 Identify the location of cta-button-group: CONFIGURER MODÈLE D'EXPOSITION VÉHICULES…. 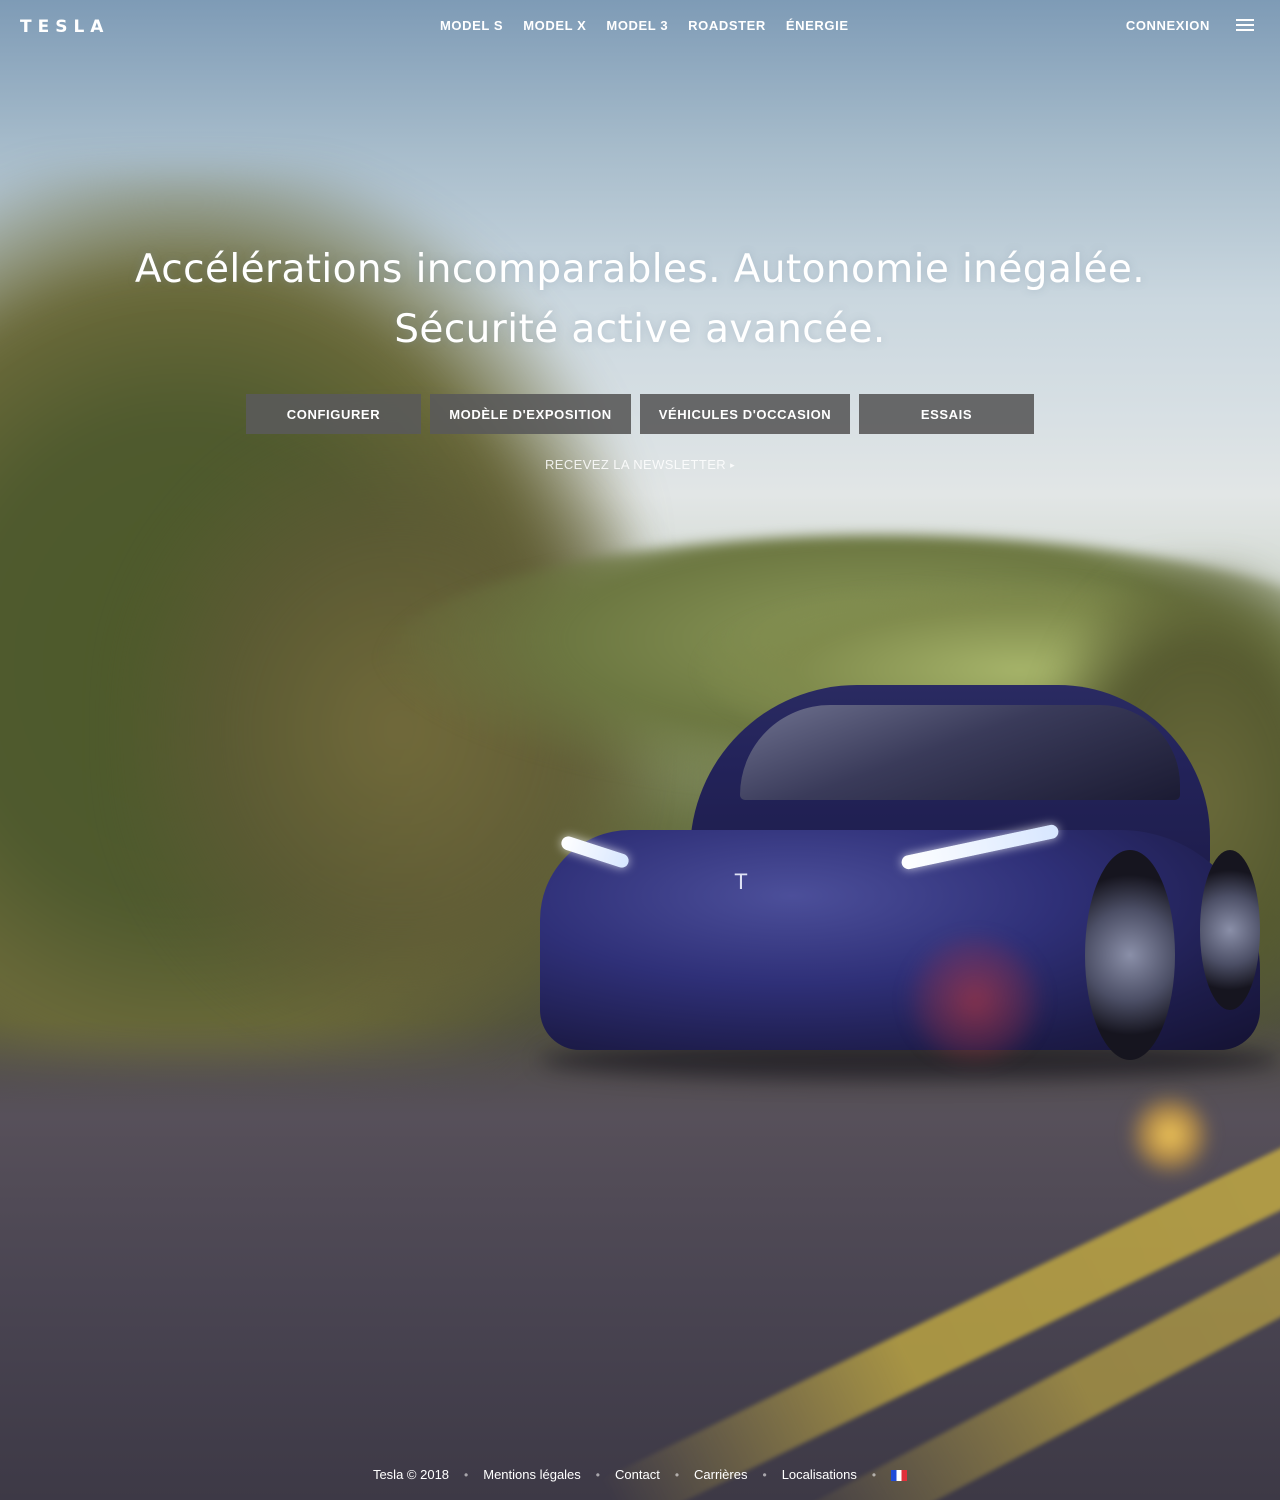
(640, 414).